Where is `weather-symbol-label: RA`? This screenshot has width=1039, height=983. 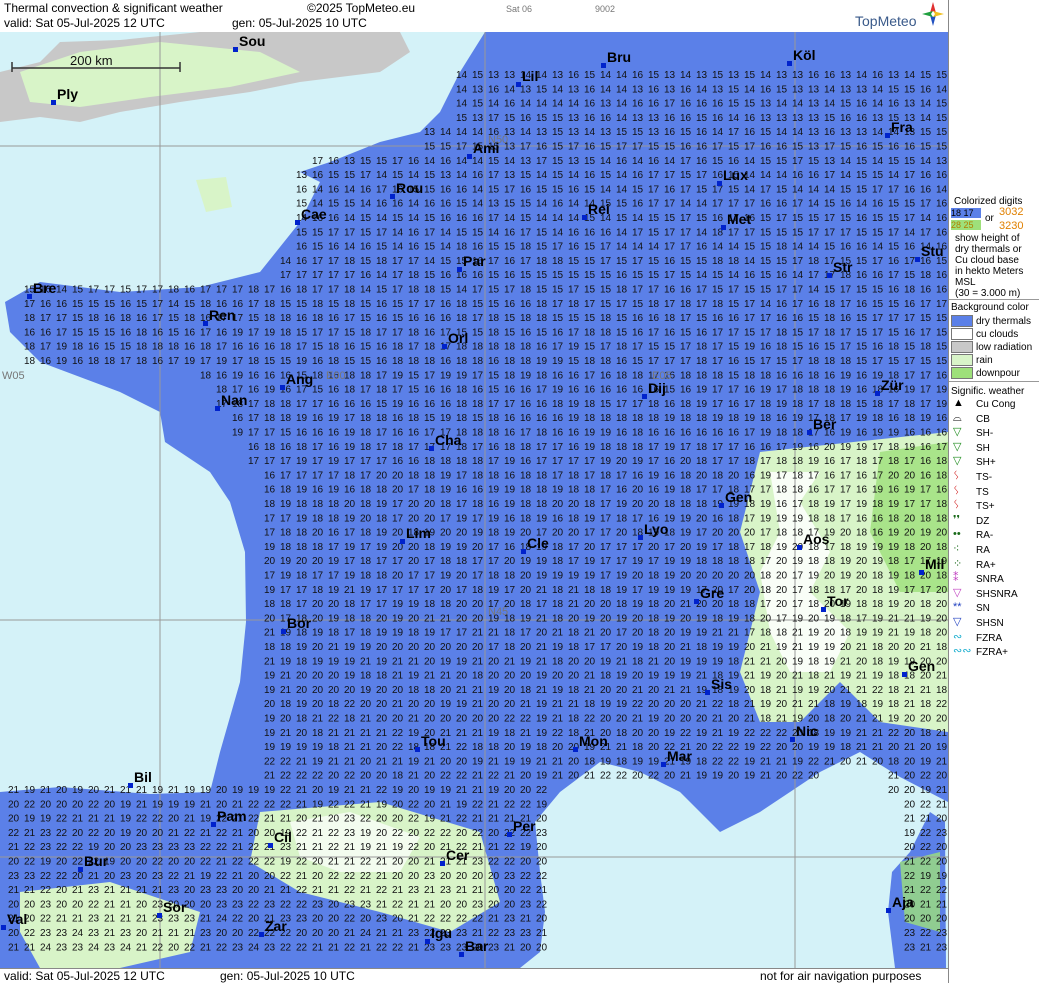 weather-symbol-label: RA is located at coordinates (983, 550).